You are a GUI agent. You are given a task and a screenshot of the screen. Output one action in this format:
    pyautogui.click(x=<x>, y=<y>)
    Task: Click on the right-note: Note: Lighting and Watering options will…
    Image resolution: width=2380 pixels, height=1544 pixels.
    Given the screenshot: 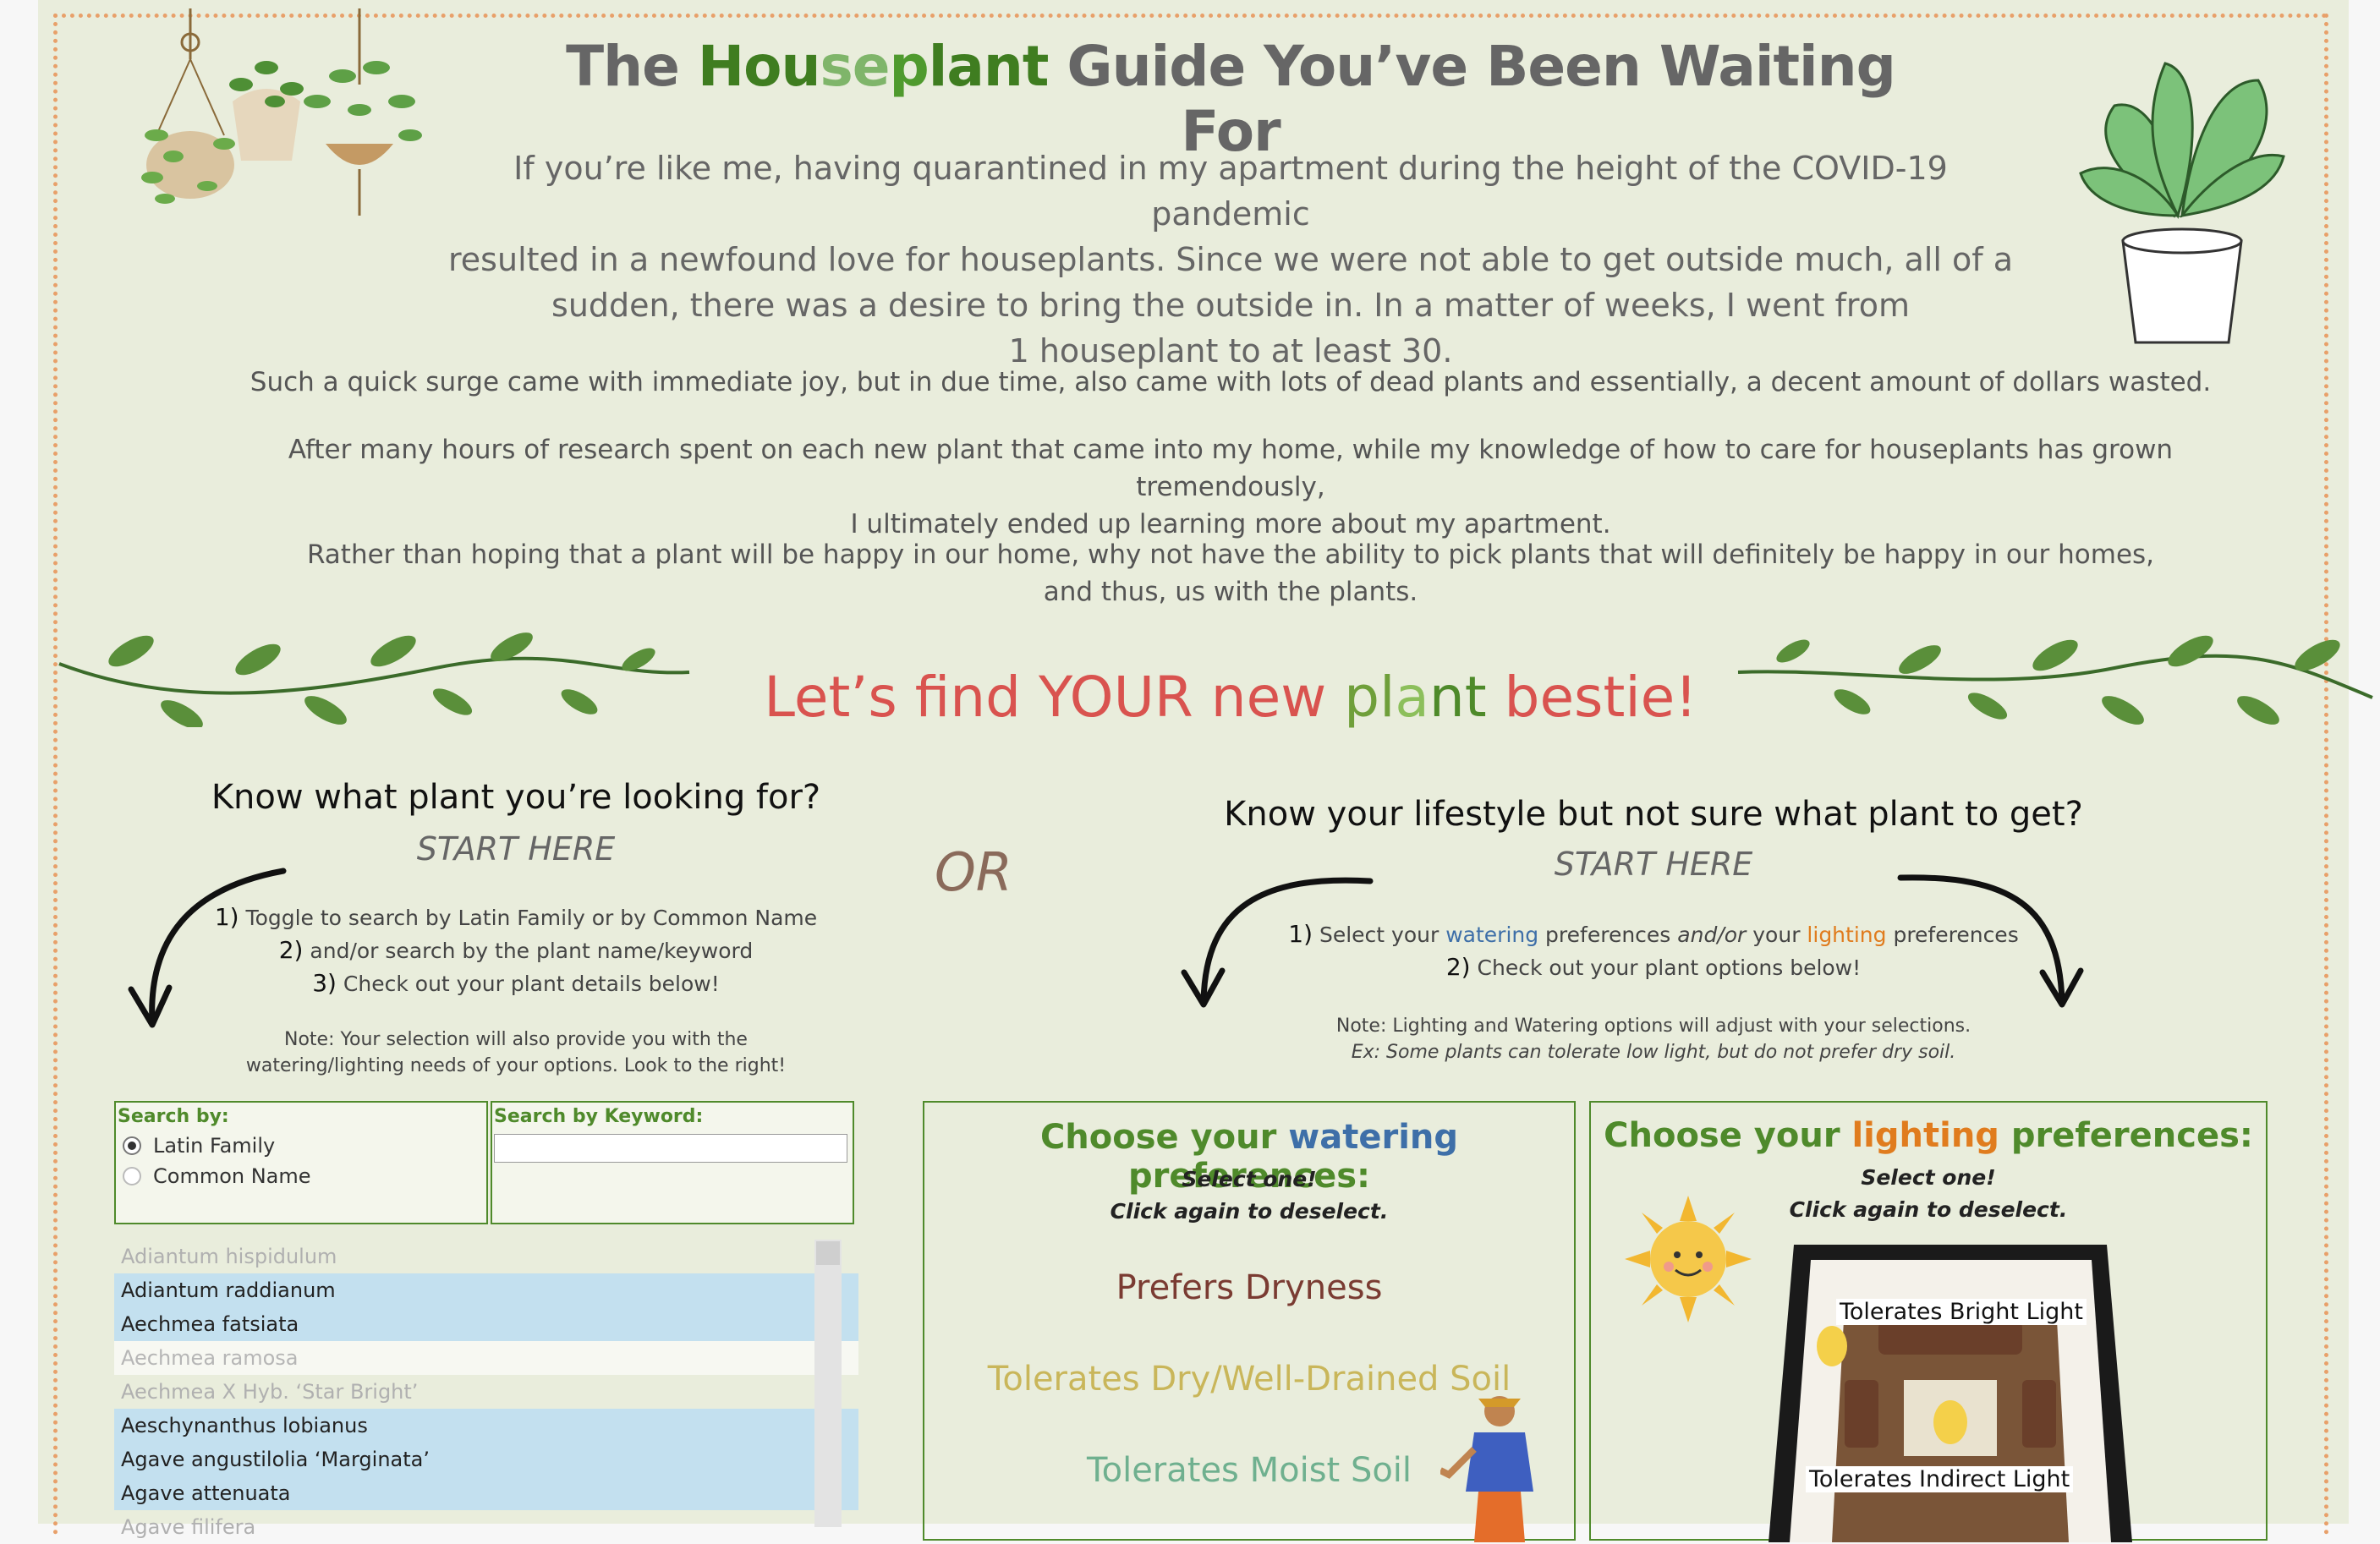 What is the action you would take?
    pyautogui.click(x=1653, y=1039)
    